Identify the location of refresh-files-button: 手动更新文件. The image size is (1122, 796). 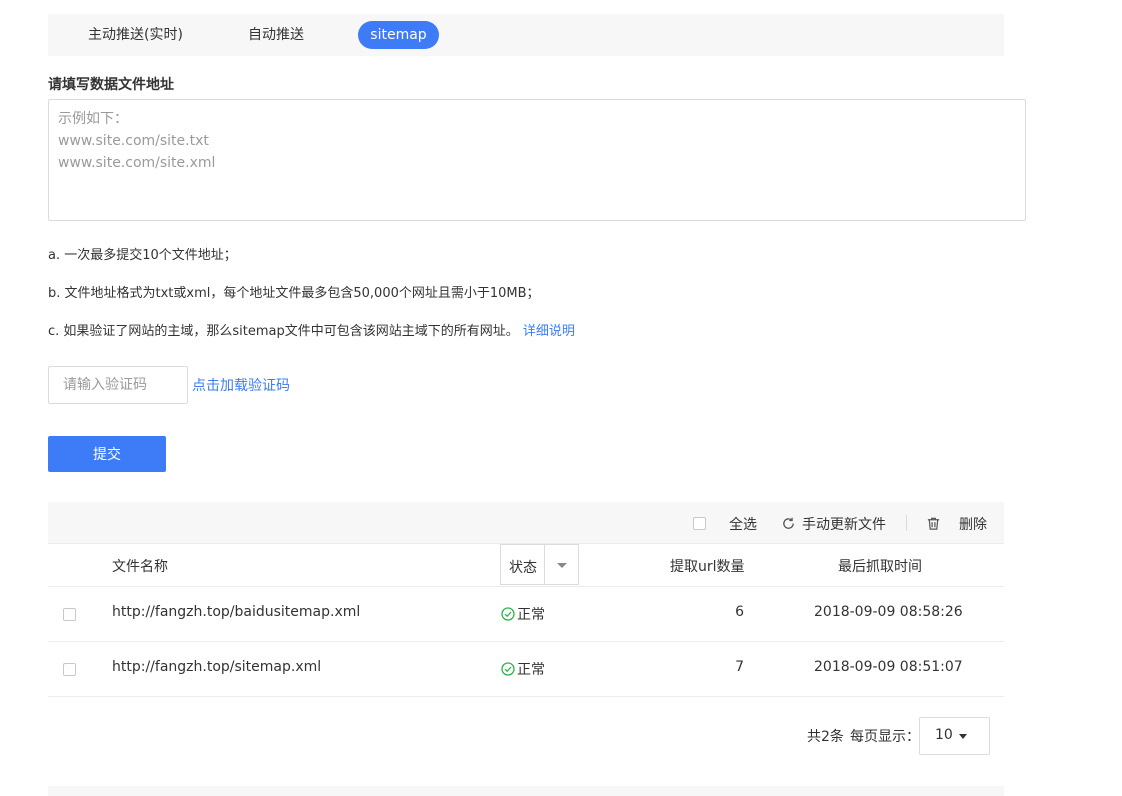
(833, 524).